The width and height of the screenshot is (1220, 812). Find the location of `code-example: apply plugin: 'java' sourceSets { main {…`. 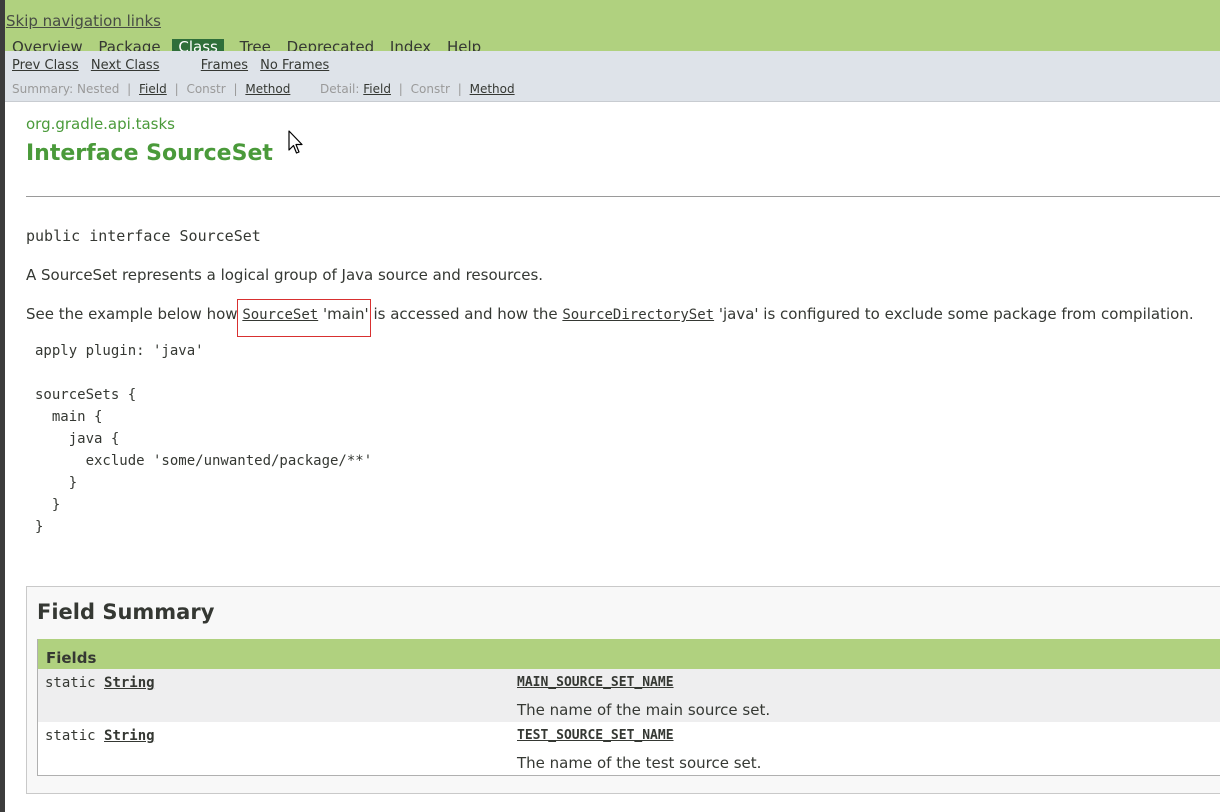

code-example: apply plugin: 'java' sourceSets { main {… is located at coordinates (204, 439).